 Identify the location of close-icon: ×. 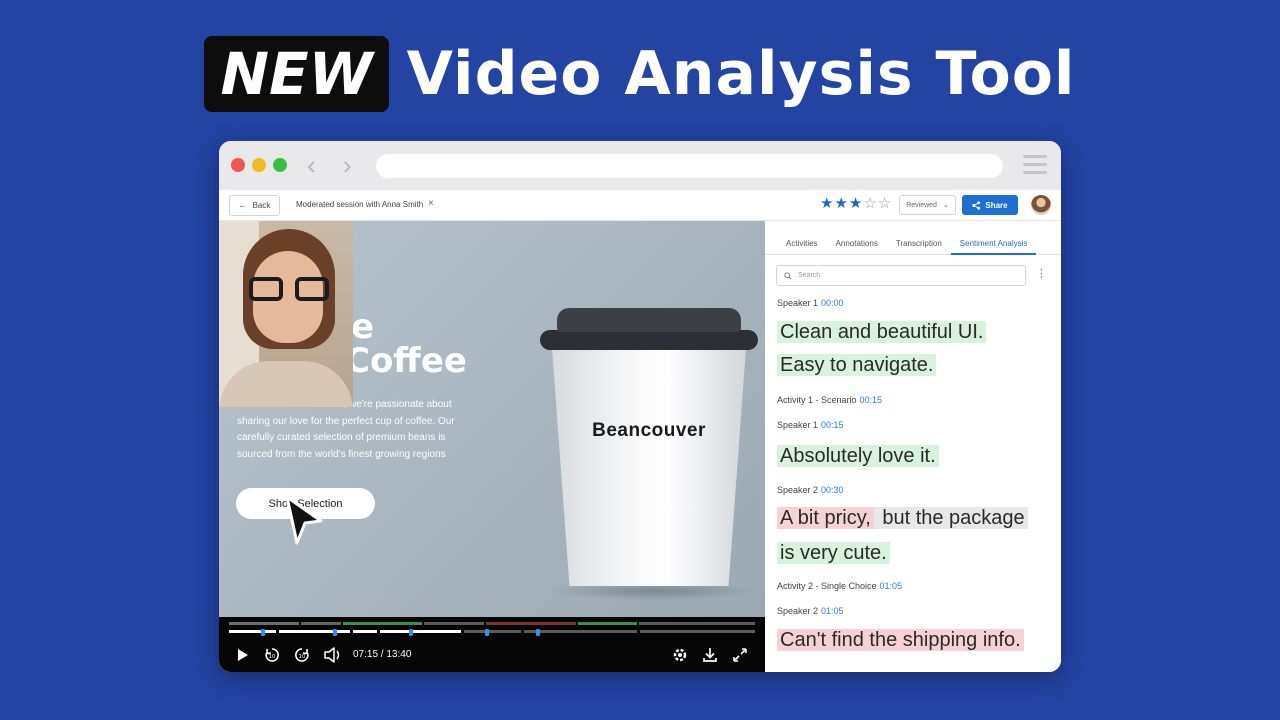
(431, 203).